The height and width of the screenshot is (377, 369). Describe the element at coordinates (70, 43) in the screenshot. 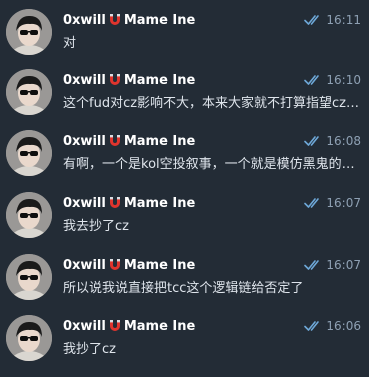

I see `message-text: 对` at that location.